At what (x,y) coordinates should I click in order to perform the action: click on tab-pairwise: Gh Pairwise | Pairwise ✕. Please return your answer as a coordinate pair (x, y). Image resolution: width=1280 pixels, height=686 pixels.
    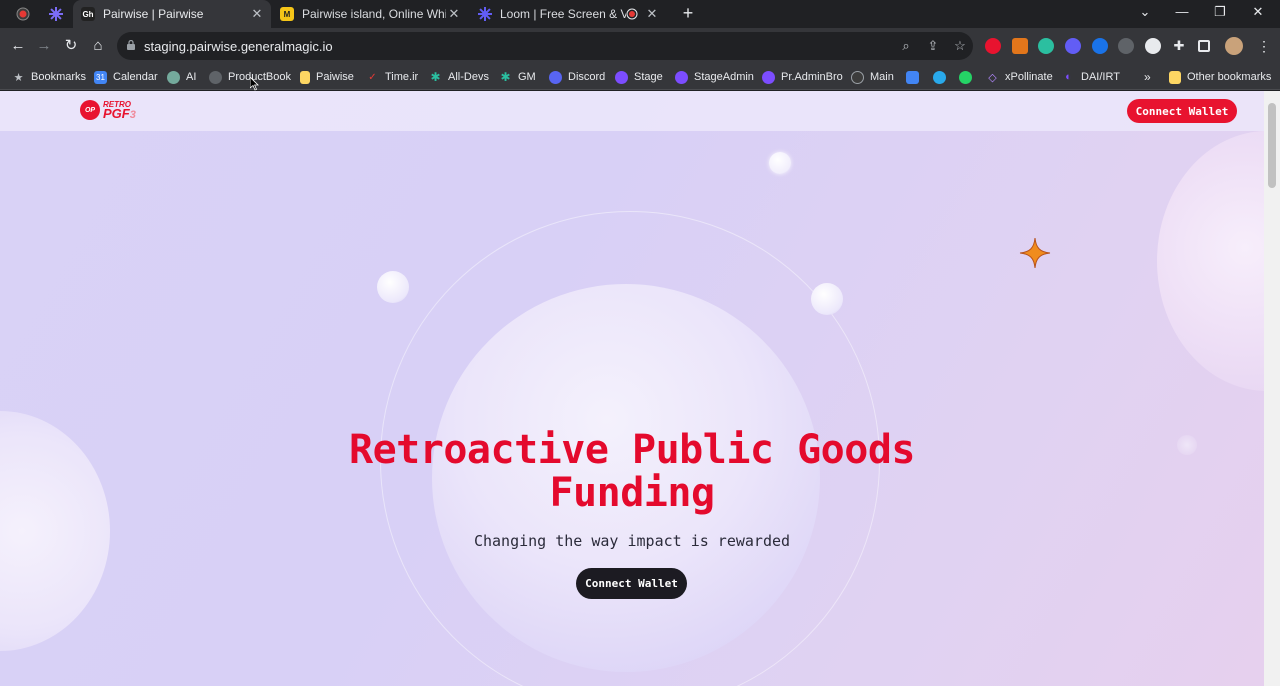
    Looking at the image, I should click on (172, 14).